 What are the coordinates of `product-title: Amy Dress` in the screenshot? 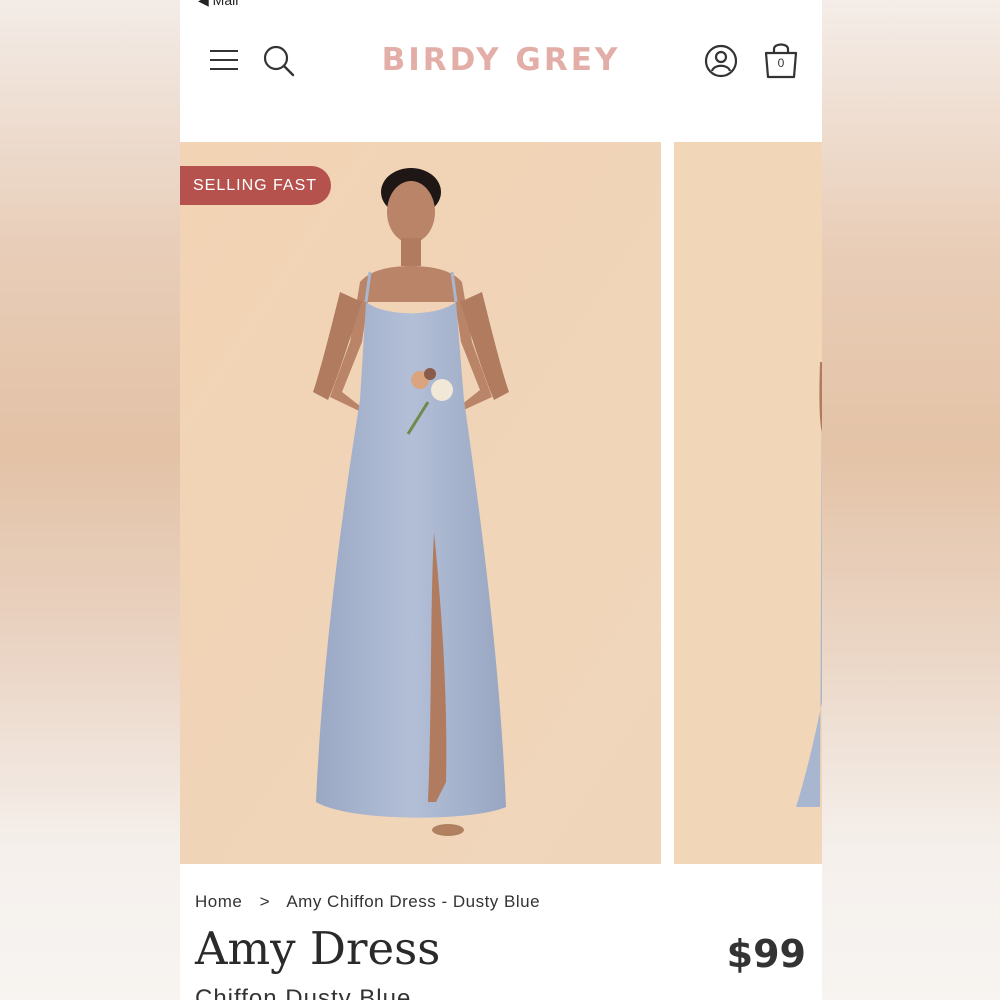 It's located at (318, 948).